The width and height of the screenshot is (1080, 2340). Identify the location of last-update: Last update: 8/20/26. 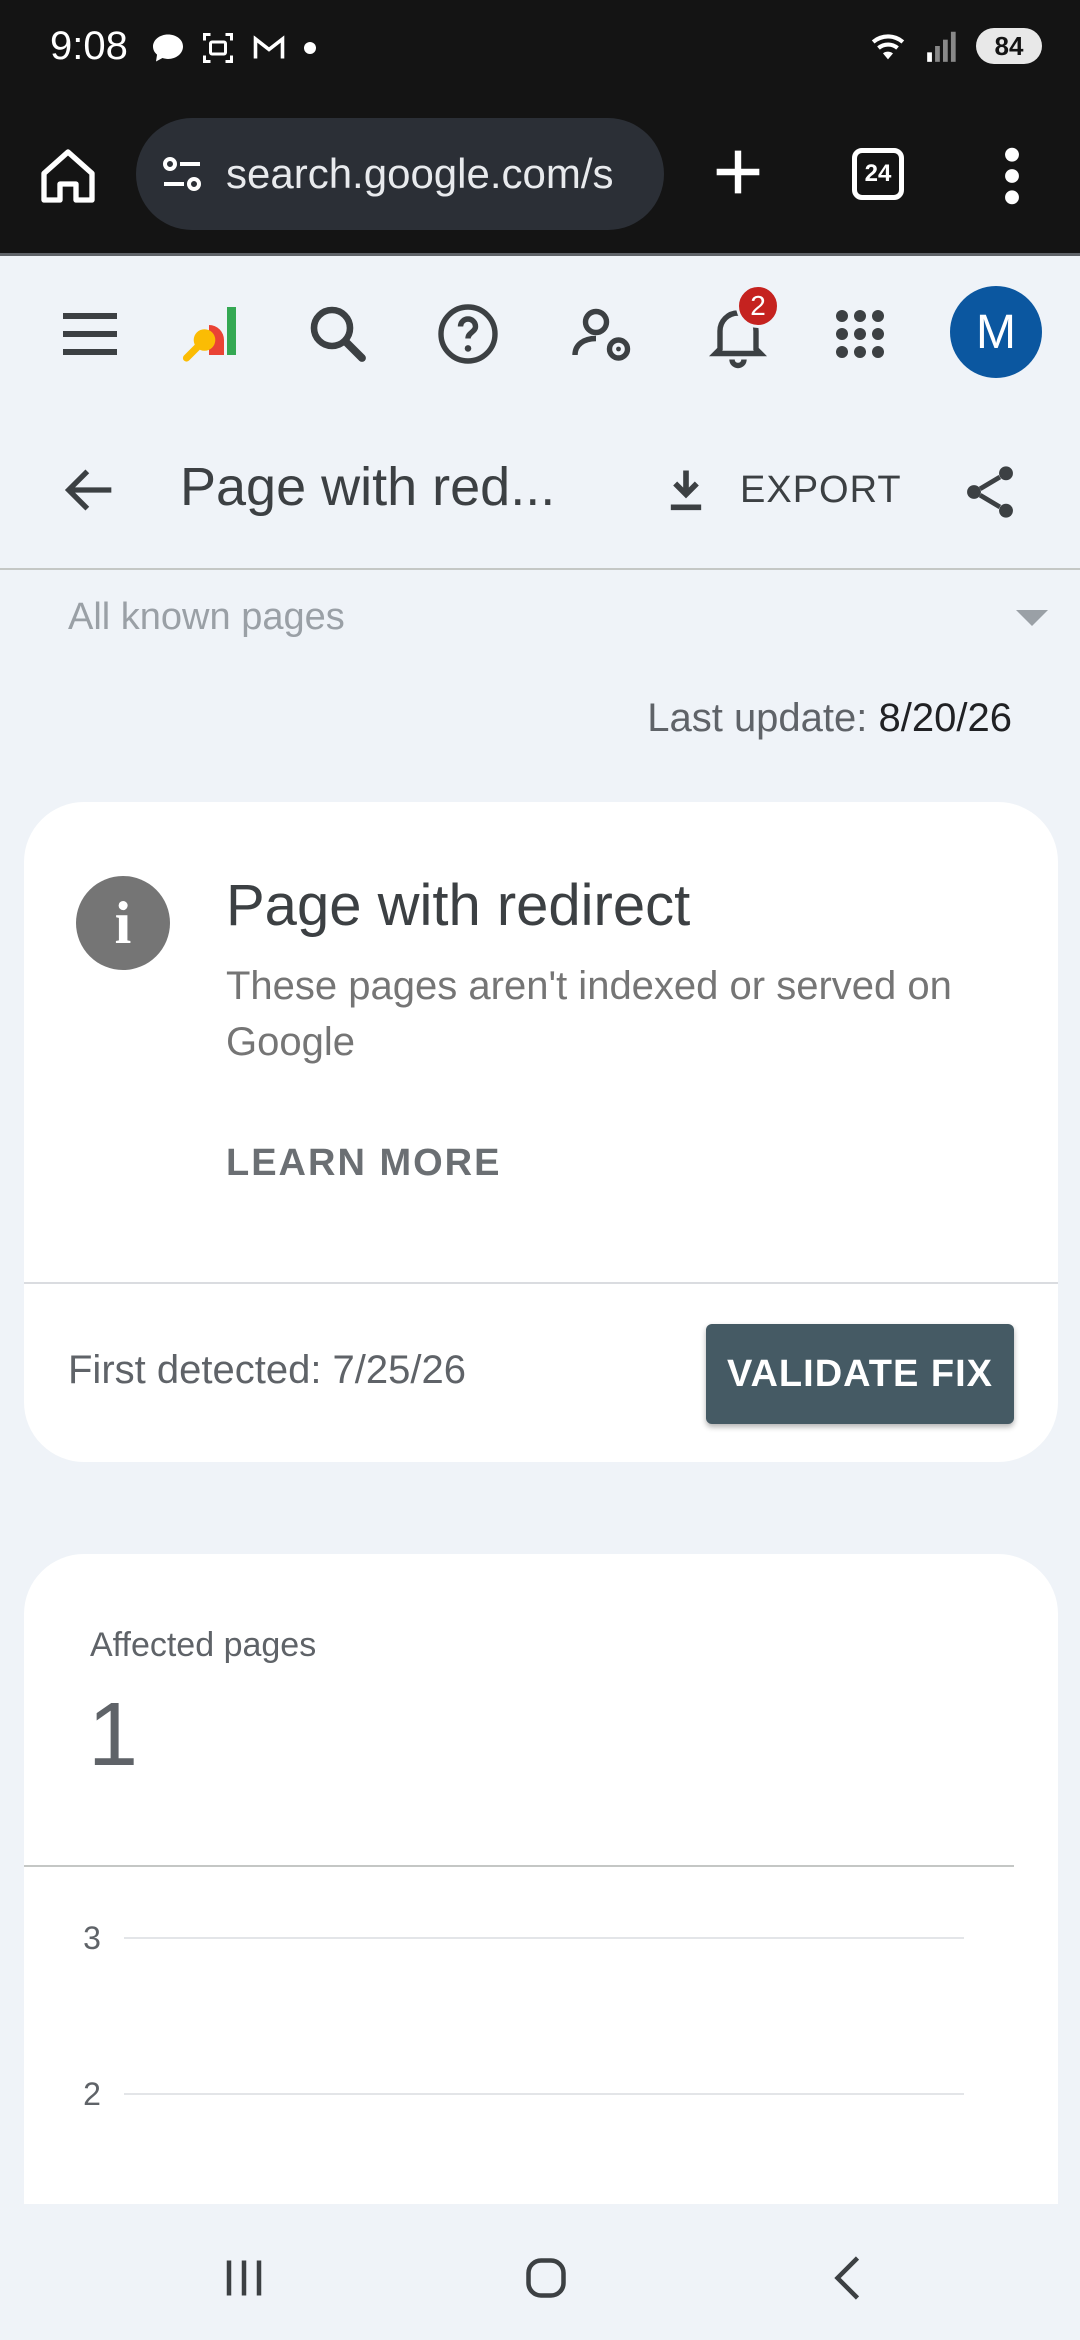
(829, 718).